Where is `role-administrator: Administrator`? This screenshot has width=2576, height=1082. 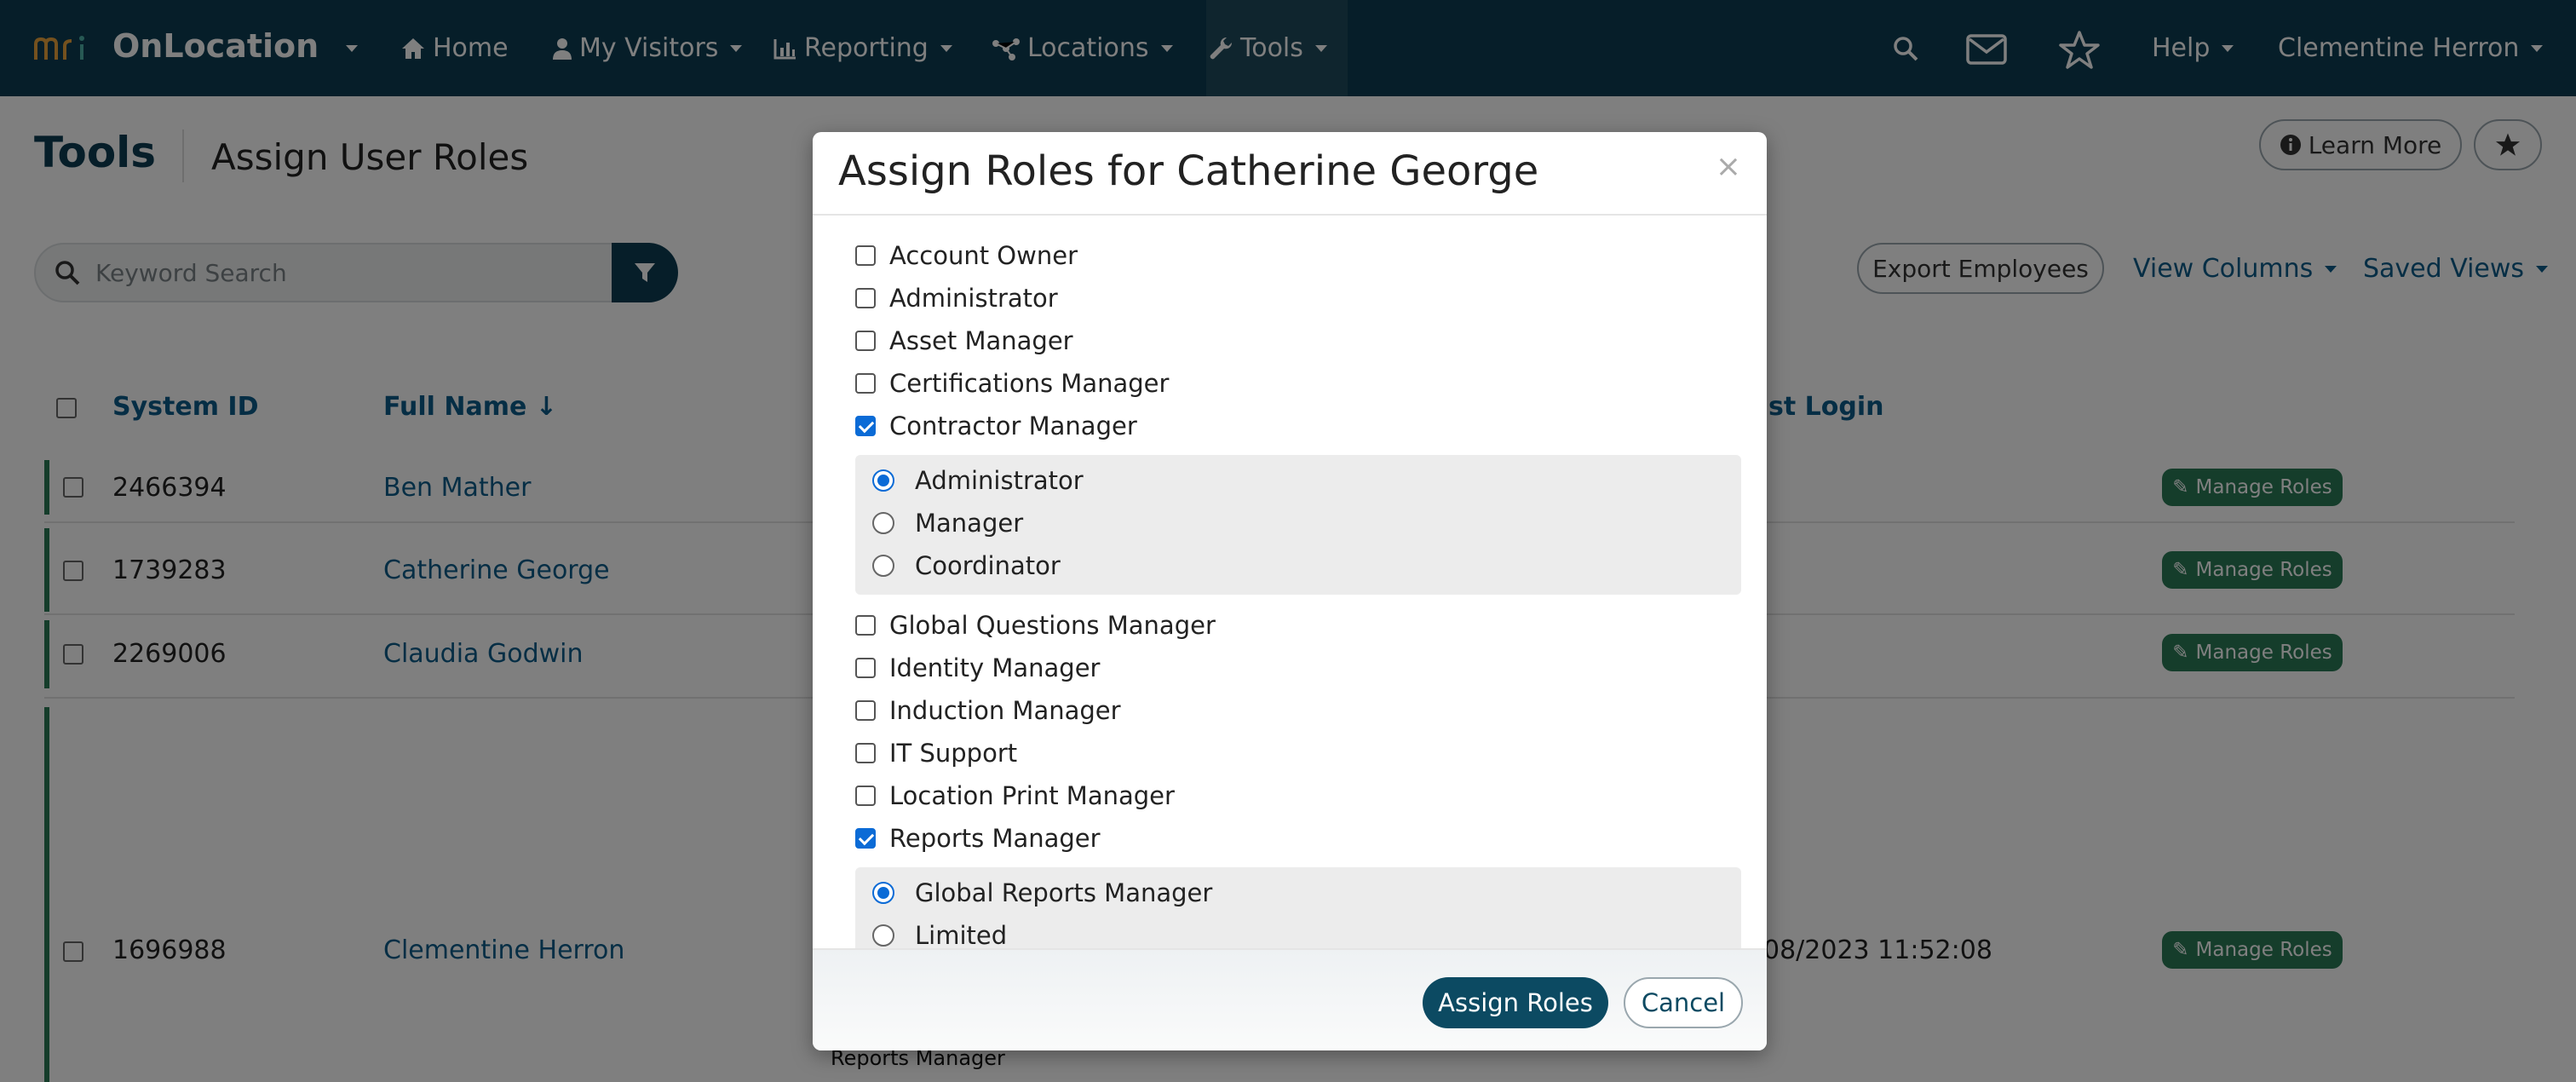 role-administrator: Administrator is located at coordinates (957, 298).